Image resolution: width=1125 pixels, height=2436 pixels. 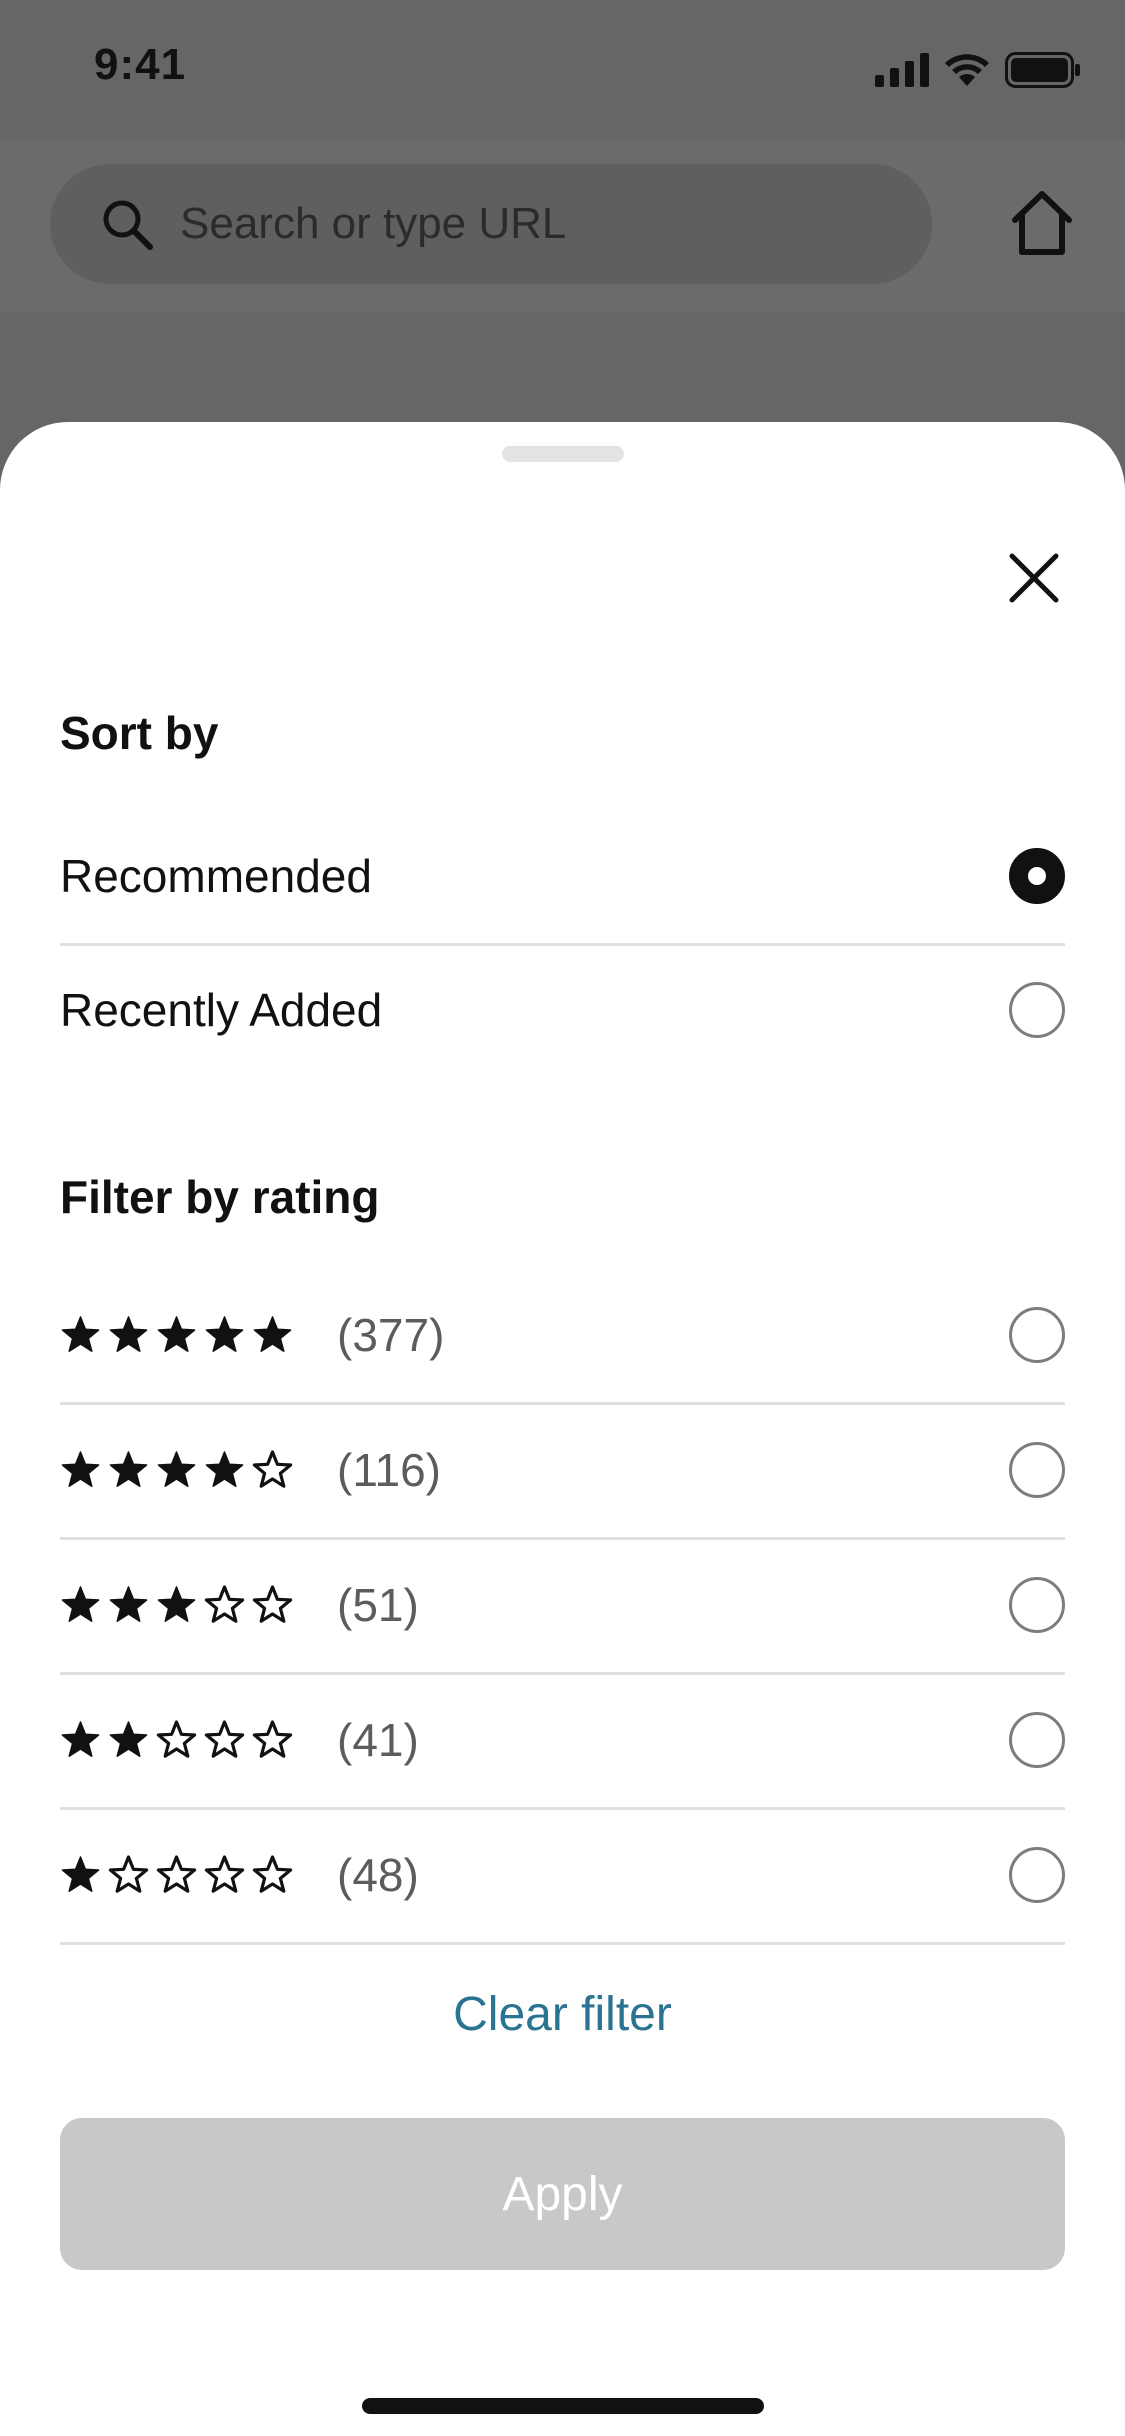 What do you see at coordinates (378, 1740) in the screenshot?
I see `rating-count: (41)` at bounding box center [378, 1740].